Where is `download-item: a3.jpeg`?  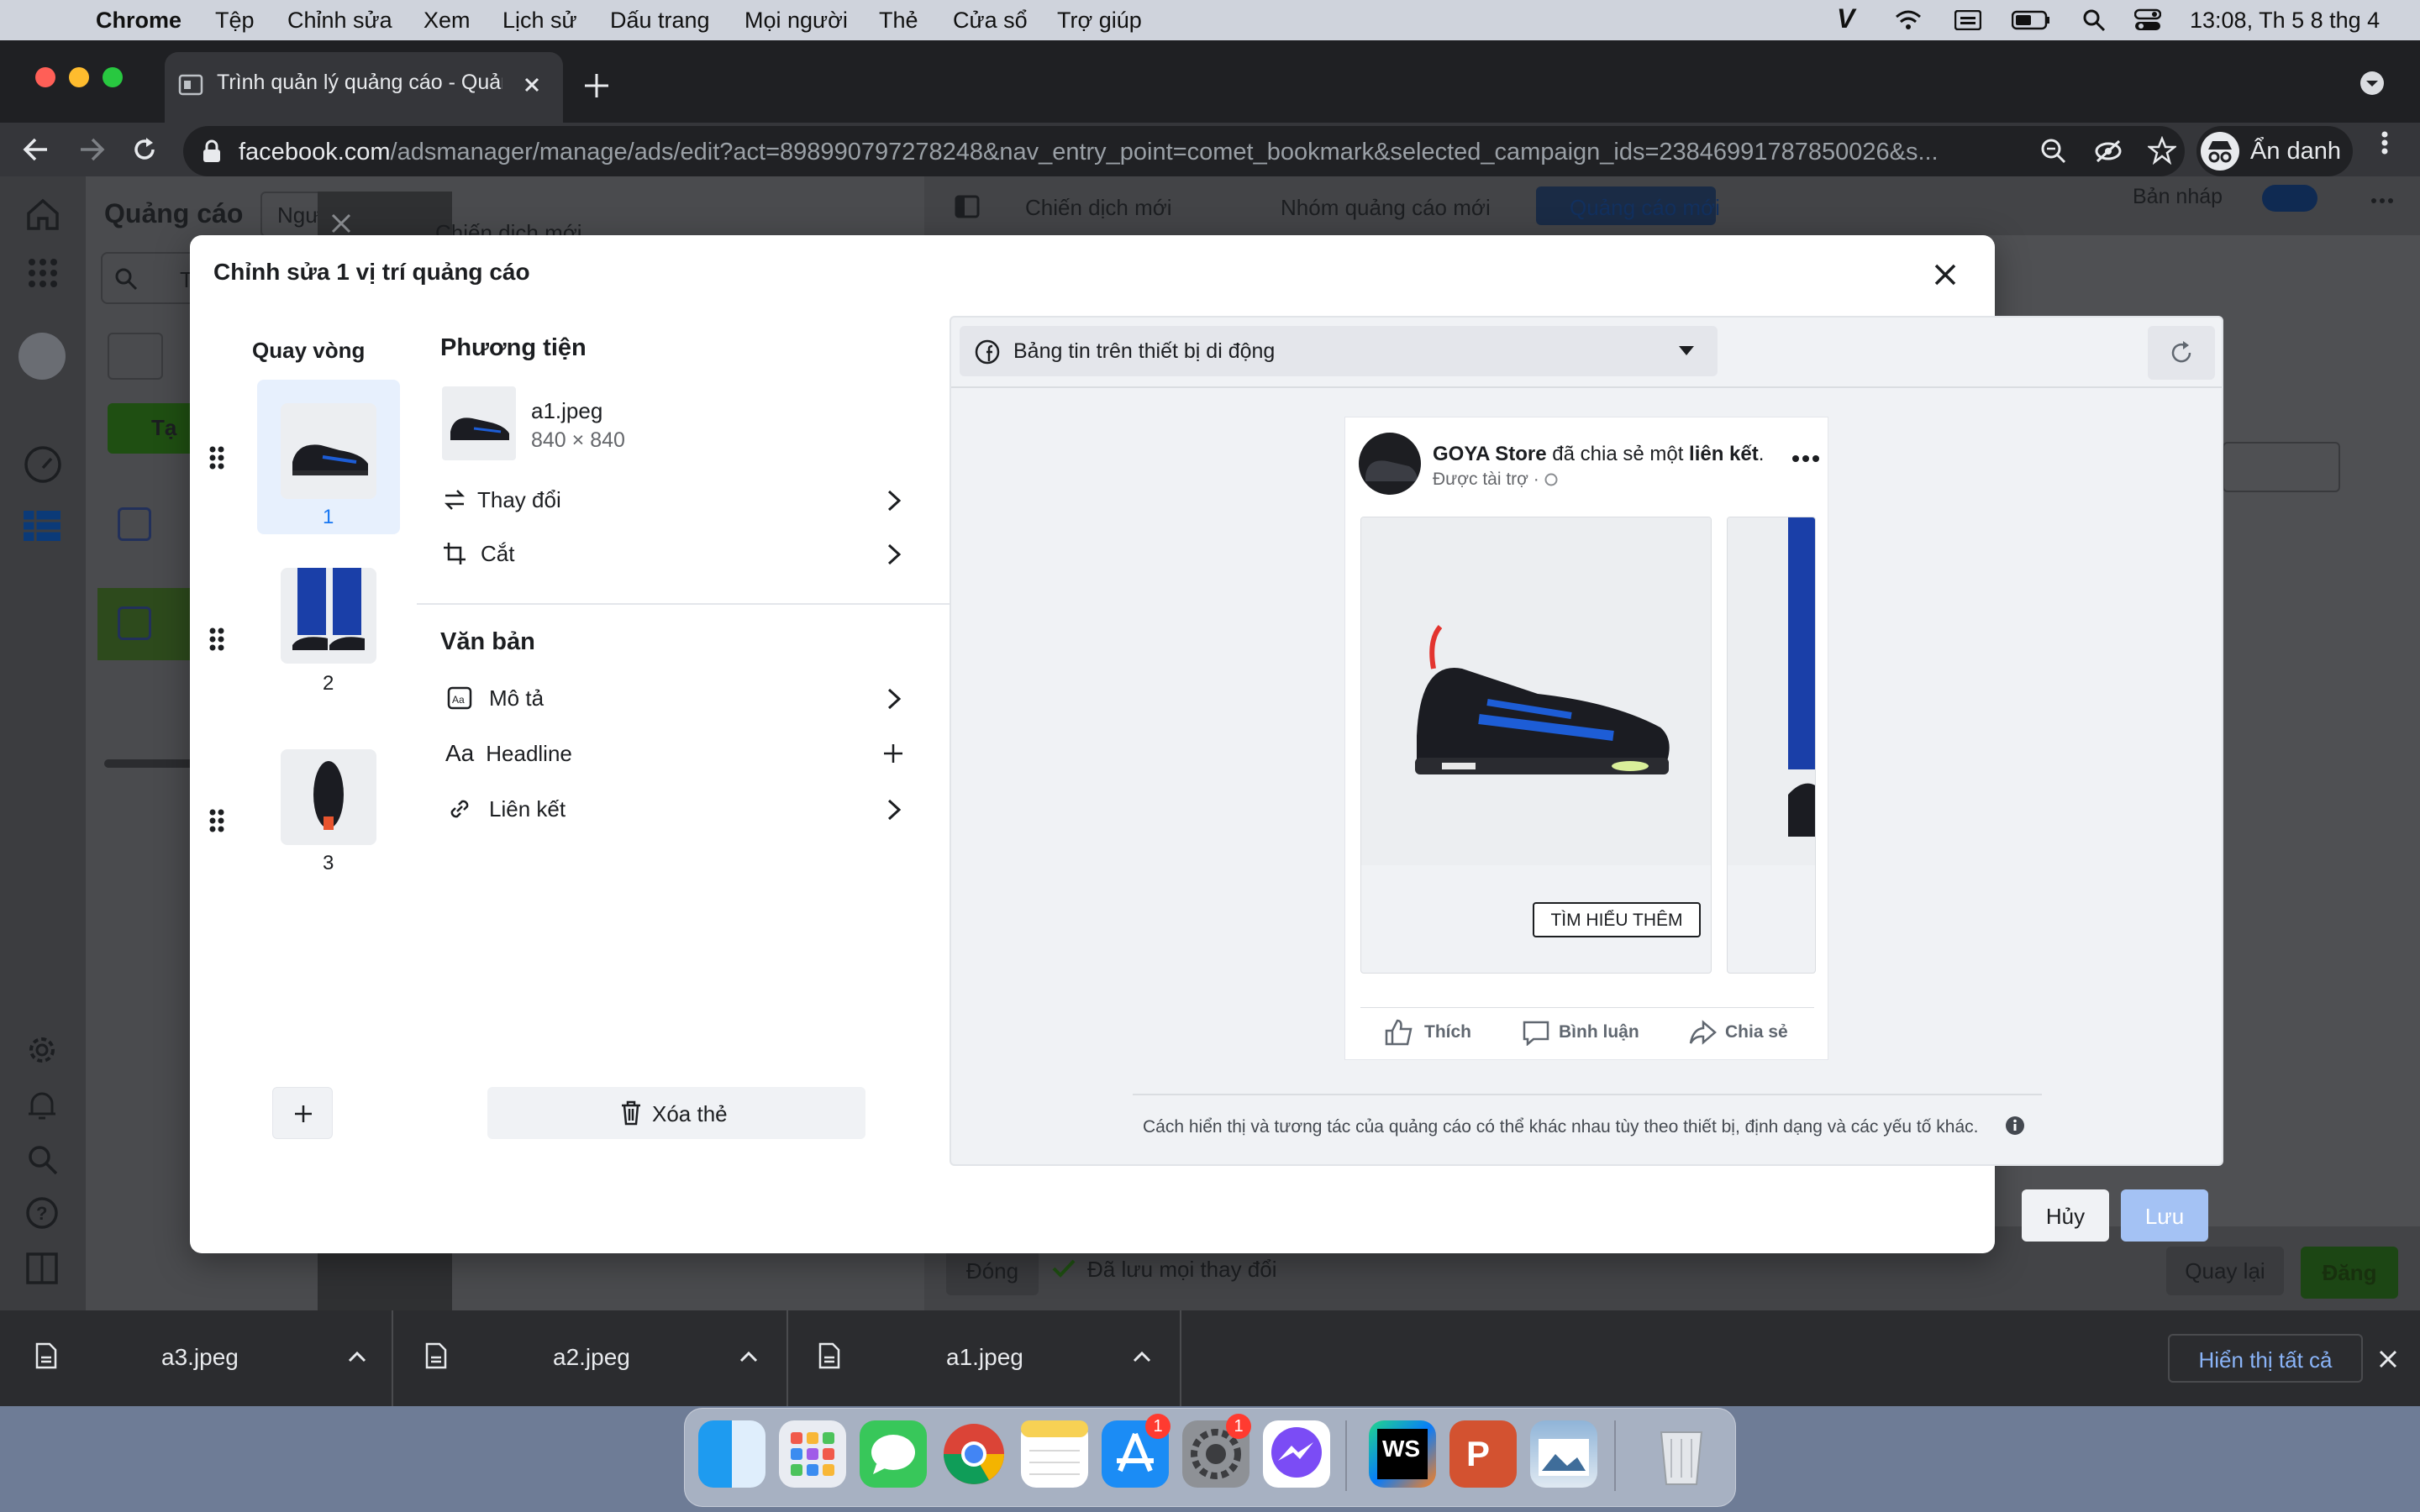
download-item: a3.jpeg is located at coordinates (196, 1358).